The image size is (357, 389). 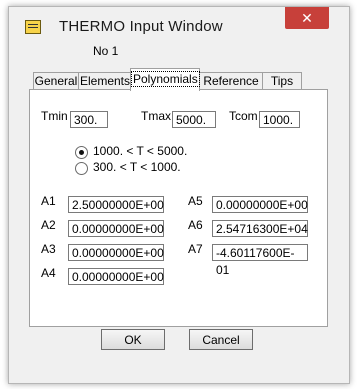 I want to click on tmax-label: Tmax, so click(x=156, y=116).